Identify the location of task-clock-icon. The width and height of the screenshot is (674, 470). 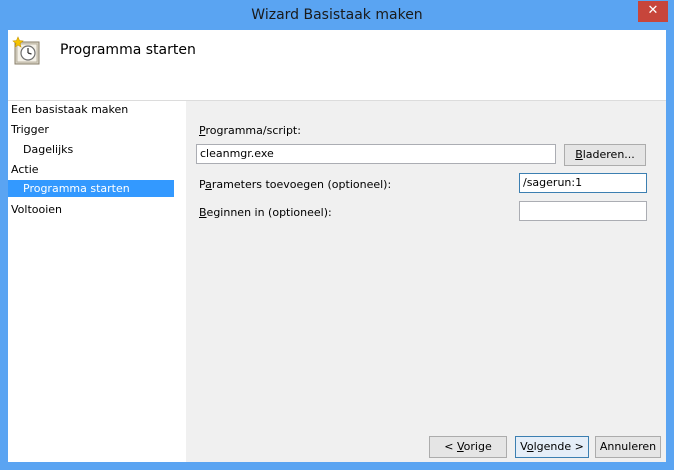
(26, 50).